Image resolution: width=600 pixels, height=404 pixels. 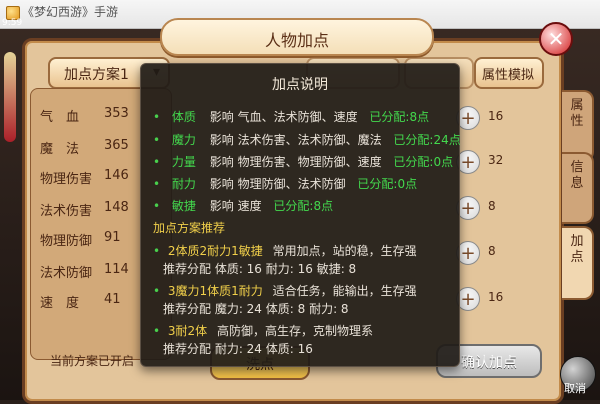 What do you see at coordinates (295, 140) in the screenshot?
I see `stat-desc: 影响 法术伤害、法术防御、魔法` at bounding box center [295, 140].